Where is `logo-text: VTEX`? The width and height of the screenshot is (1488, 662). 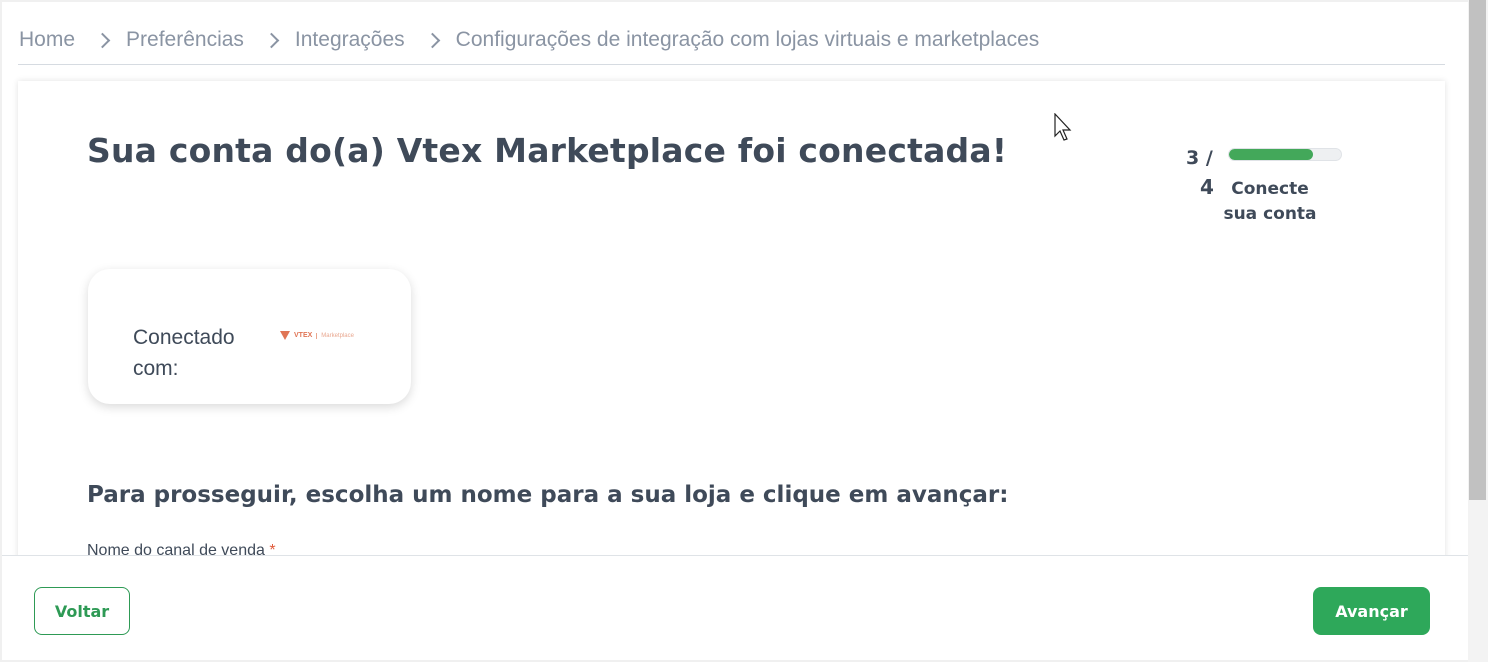 logo-text: VTEX is located at coordinates (303, 335).